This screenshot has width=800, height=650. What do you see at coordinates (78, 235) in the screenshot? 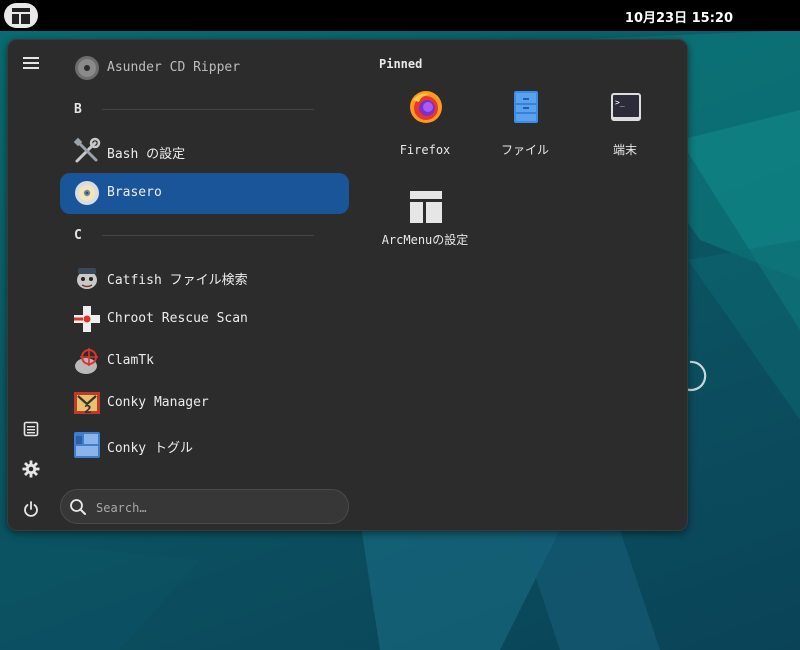
I see `section-header: C` at bounding box center [78, 235].